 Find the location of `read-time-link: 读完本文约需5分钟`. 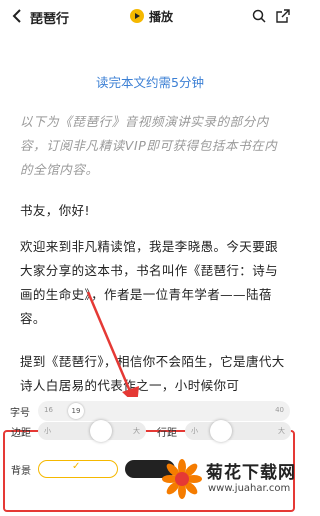

read-time-link: 读完本文约需5分钟 is located at coordinates (150, 81).